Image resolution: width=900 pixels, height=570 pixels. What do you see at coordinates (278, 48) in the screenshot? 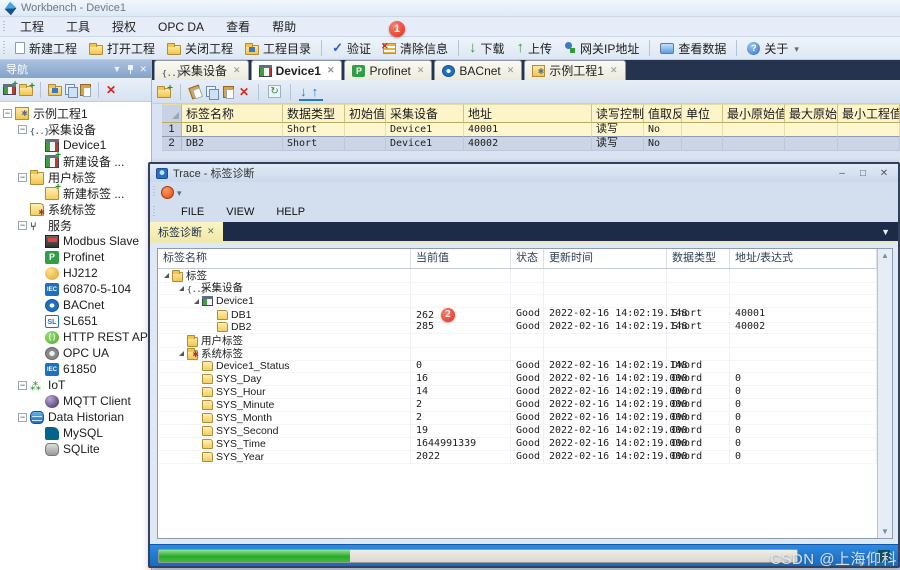
I see `project-dir-button: 工程目录` at bounding box center [278, 48].